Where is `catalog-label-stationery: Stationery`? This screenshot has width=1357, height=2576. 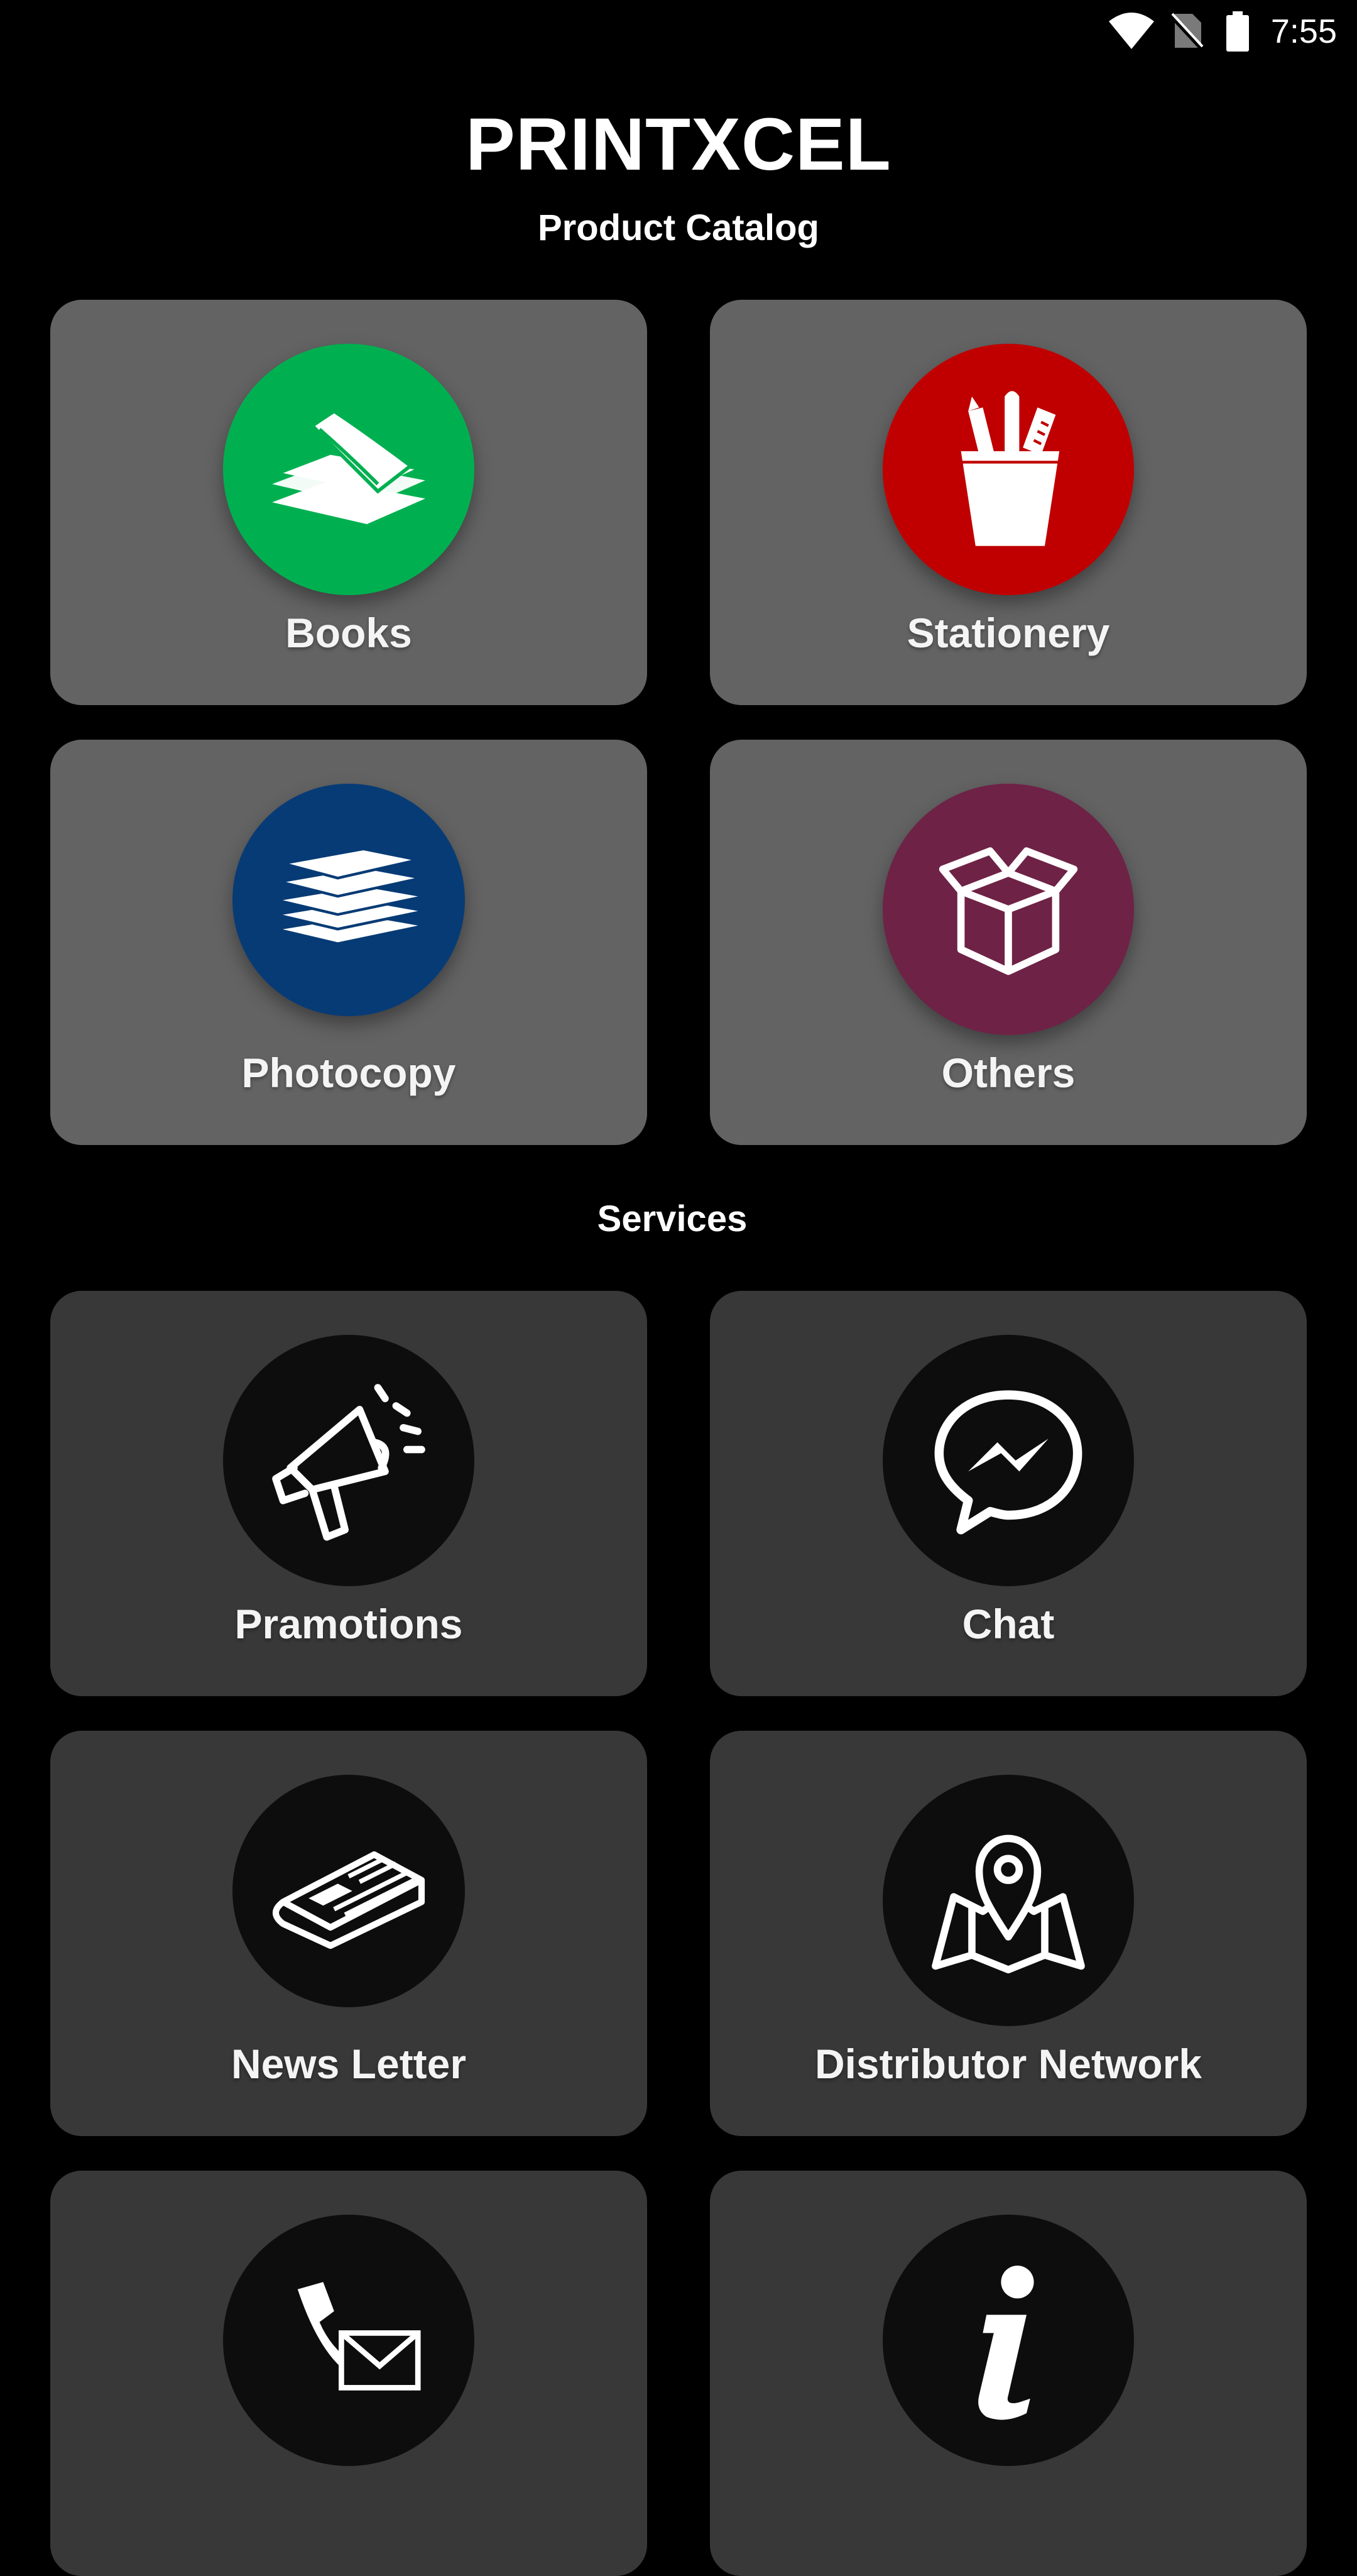
catalog-label-stationery: Stationery is located at coordinates (1009, 633).